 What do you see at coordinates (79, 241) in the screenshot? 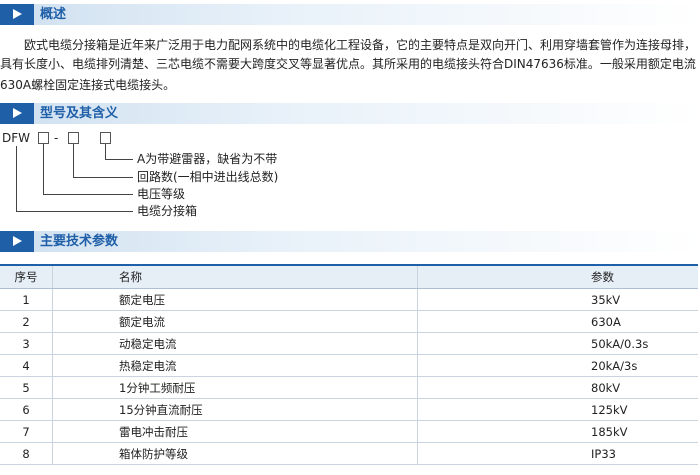
I see `section-title: 主要技术参数` at bounding box center [79, 241].